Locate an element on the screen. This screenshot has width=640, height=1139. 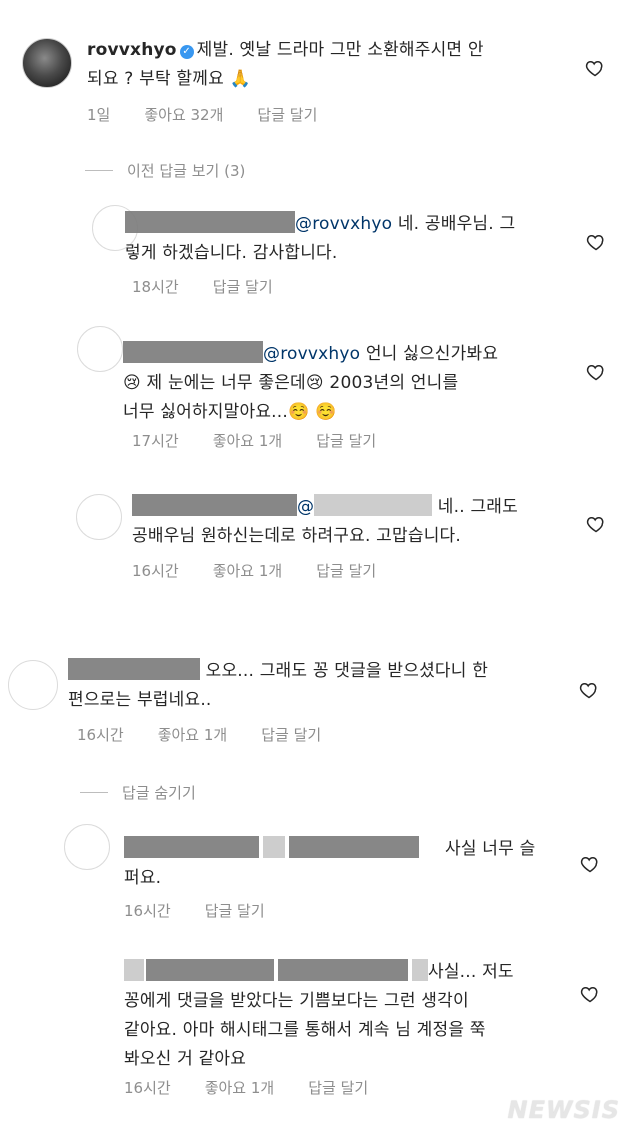
comment-text: 사실 너무 슬 퍼요. is located at coordinates (329, 864).